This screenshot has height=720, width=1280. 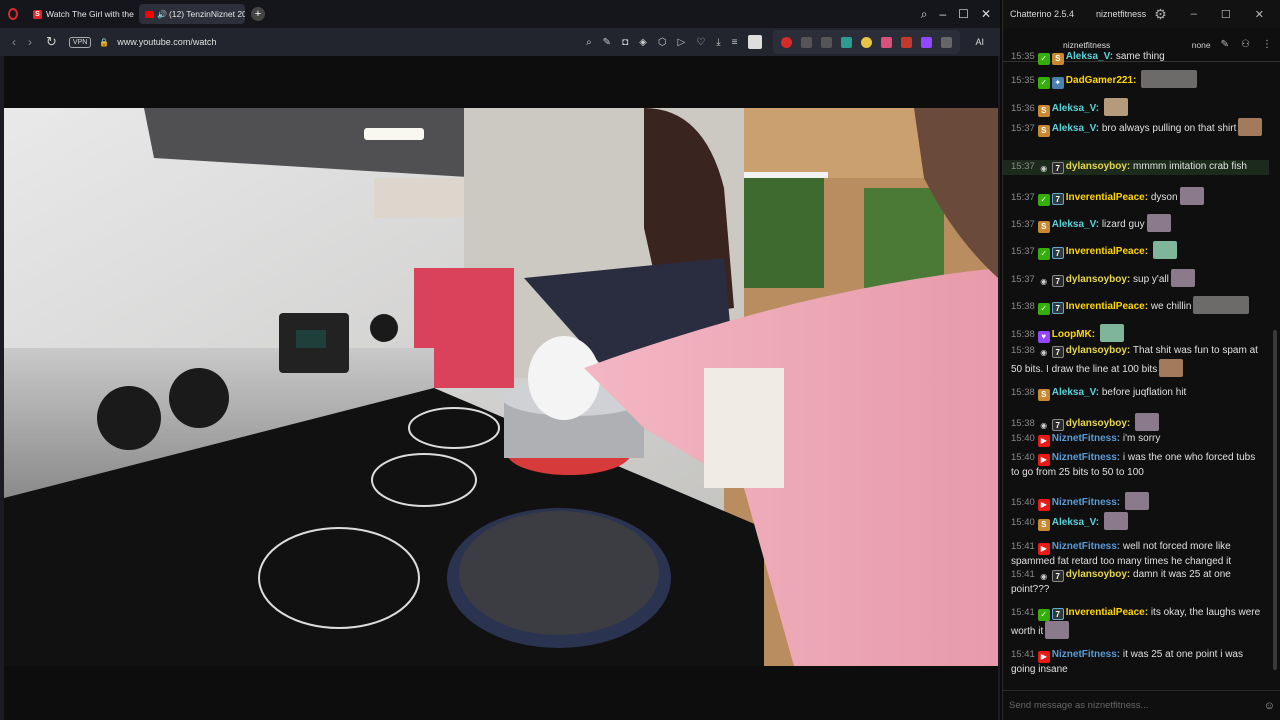 What do you see at coordinates (1136, 79) in the screenshot?
I see `chat-message: 15:35 ✓ ✦ DadGamer221:` at bounding box center [1136, 79].